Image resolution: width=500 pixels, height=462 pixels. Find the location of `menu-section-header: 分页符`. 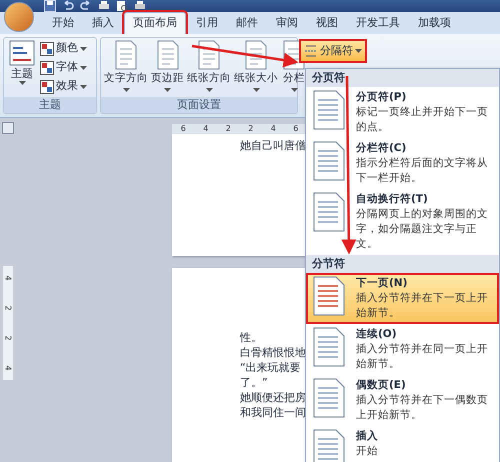

menu-section-header: 分页符 is located at coordinates (402, 78).